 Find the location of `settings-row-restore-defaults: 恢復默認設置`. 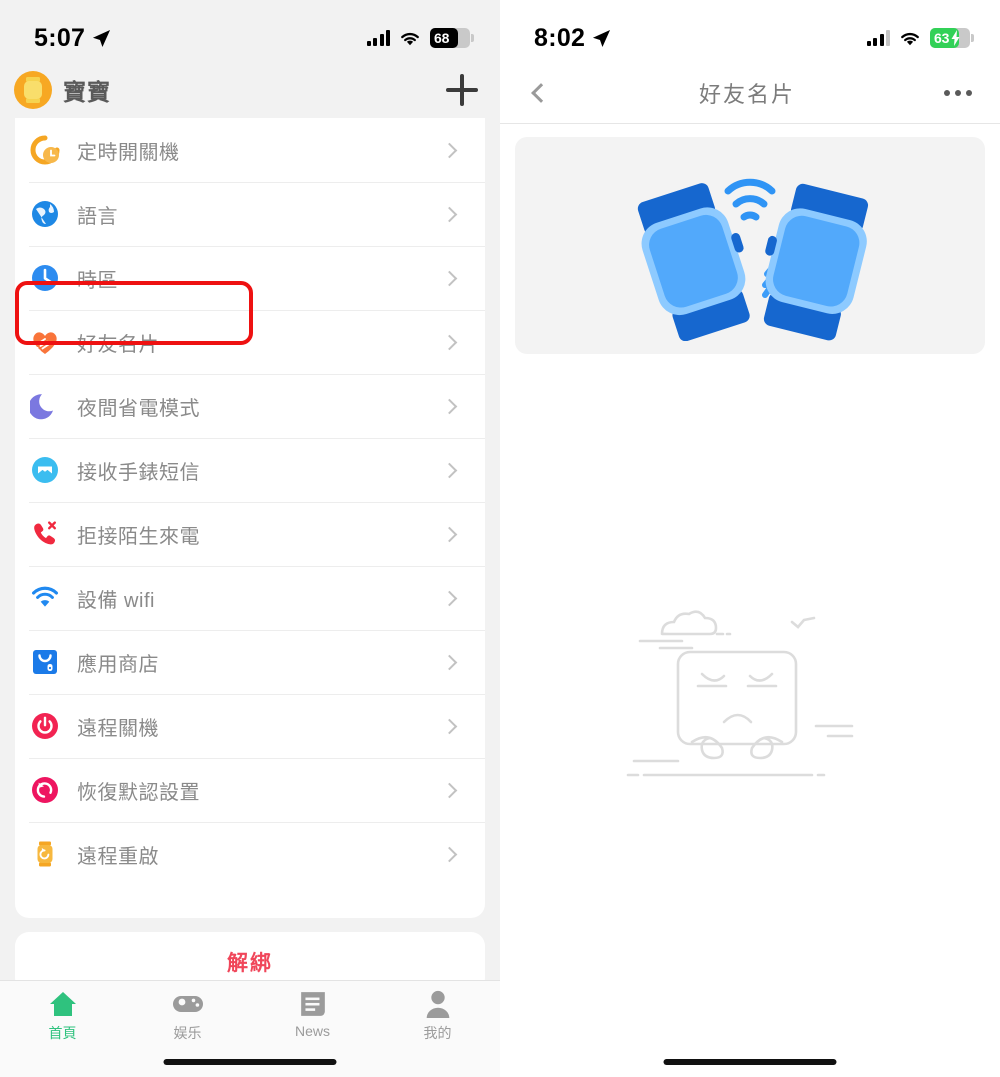

settings-row-restore-defaults: 恢復默認設置 is located at coordinates (250, 790).